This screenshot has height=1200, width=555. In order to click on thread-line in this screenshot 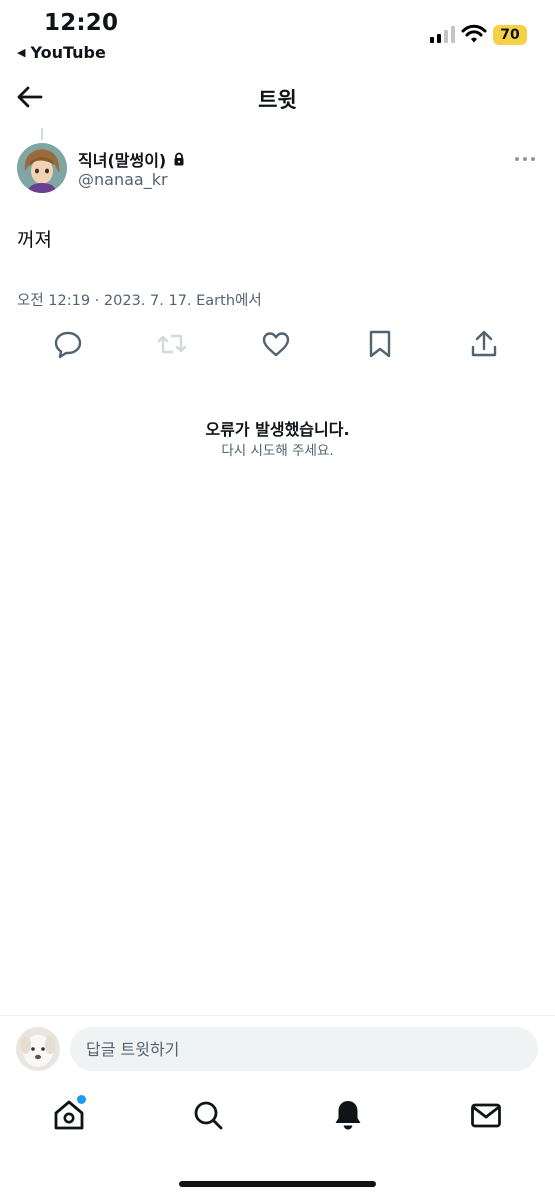, I will do `click(42, 134)`.